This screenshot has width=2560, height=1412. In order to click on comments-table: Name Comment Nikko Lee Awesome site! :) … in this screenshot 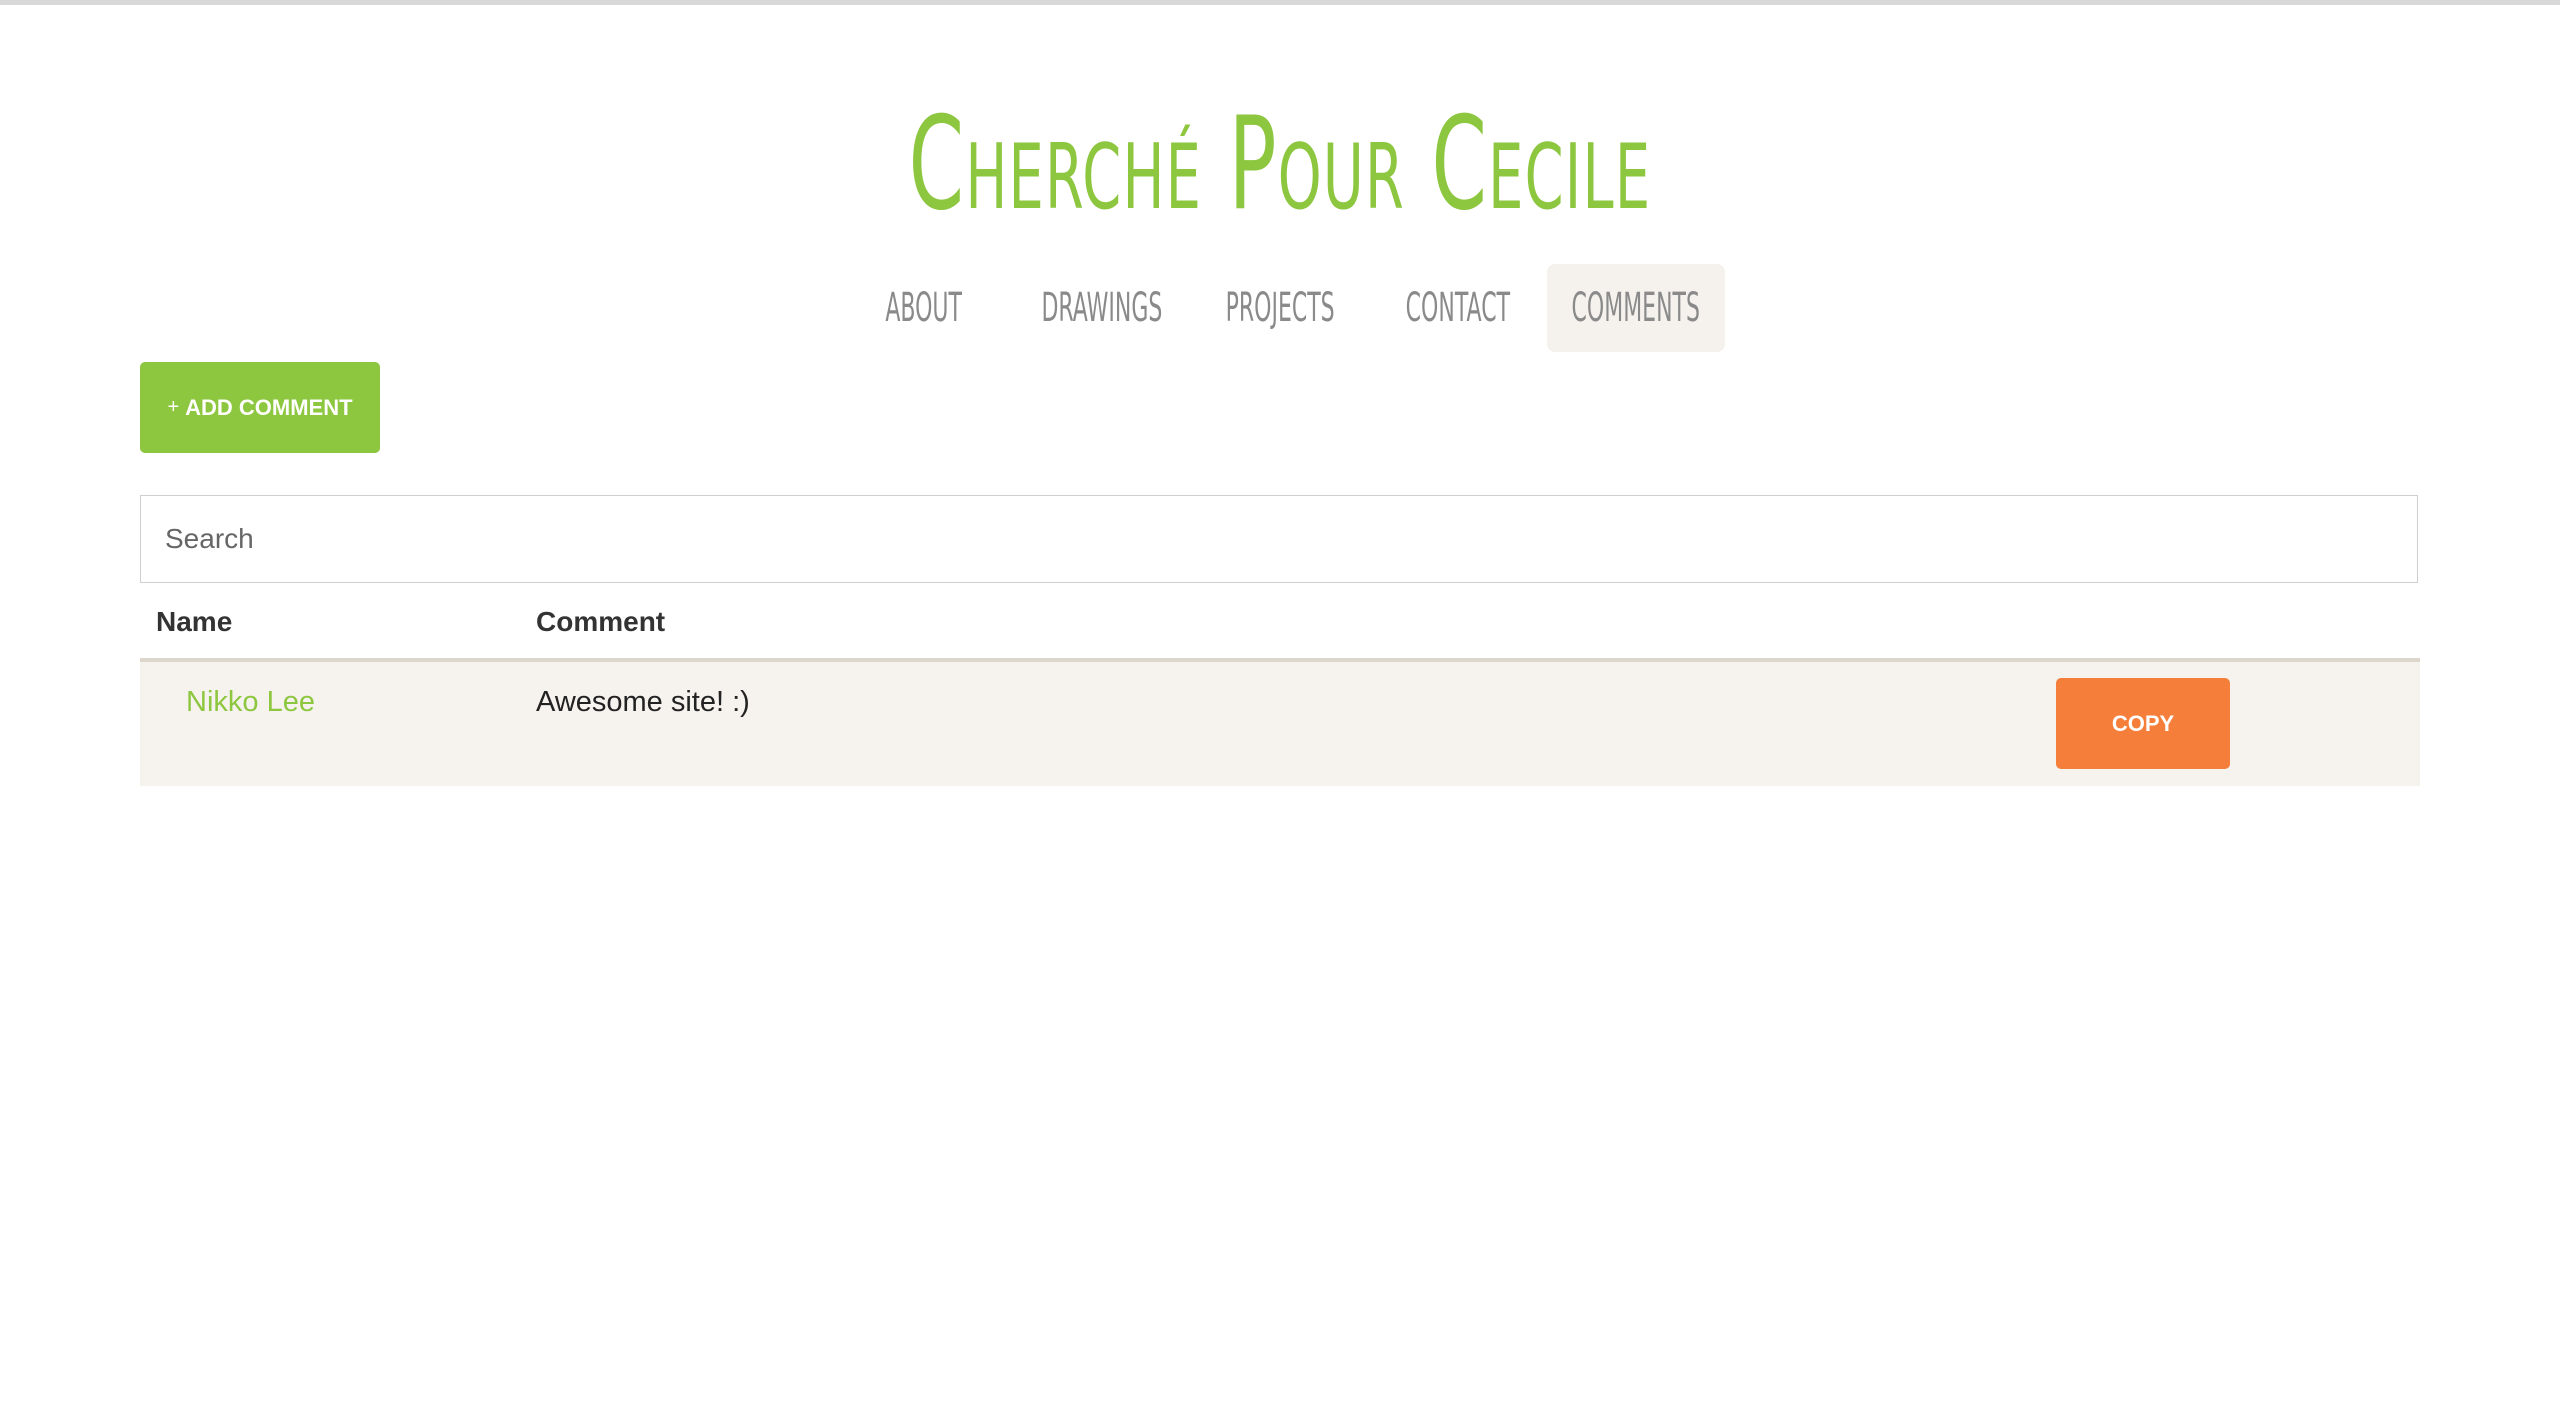, I will do `click(1280, 691)`.